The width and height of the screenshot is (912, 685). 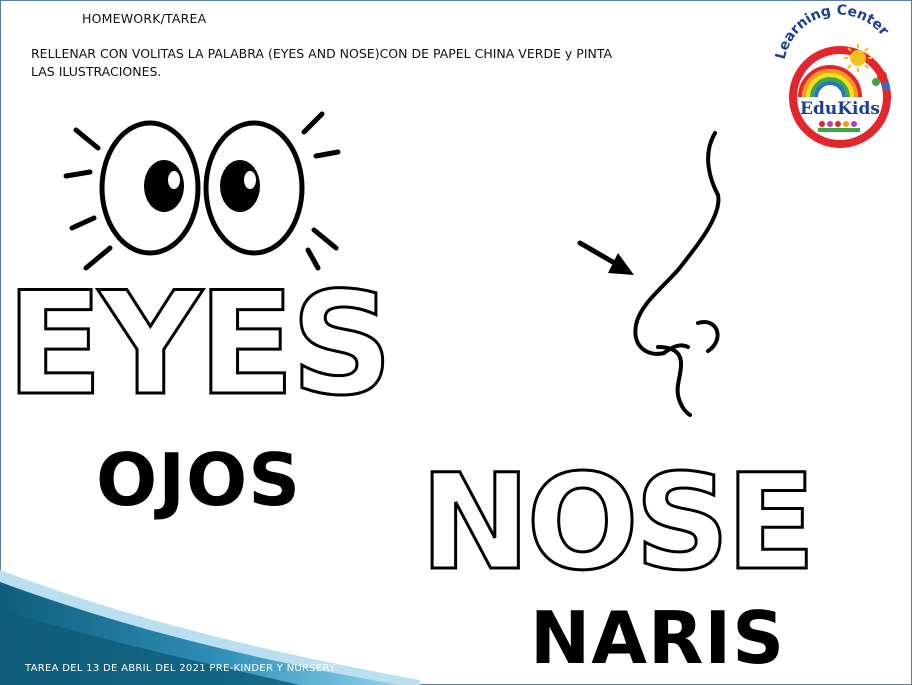 I want to click on homework-title: HOMEWORK/TAREA, so click(x=144, y=18).